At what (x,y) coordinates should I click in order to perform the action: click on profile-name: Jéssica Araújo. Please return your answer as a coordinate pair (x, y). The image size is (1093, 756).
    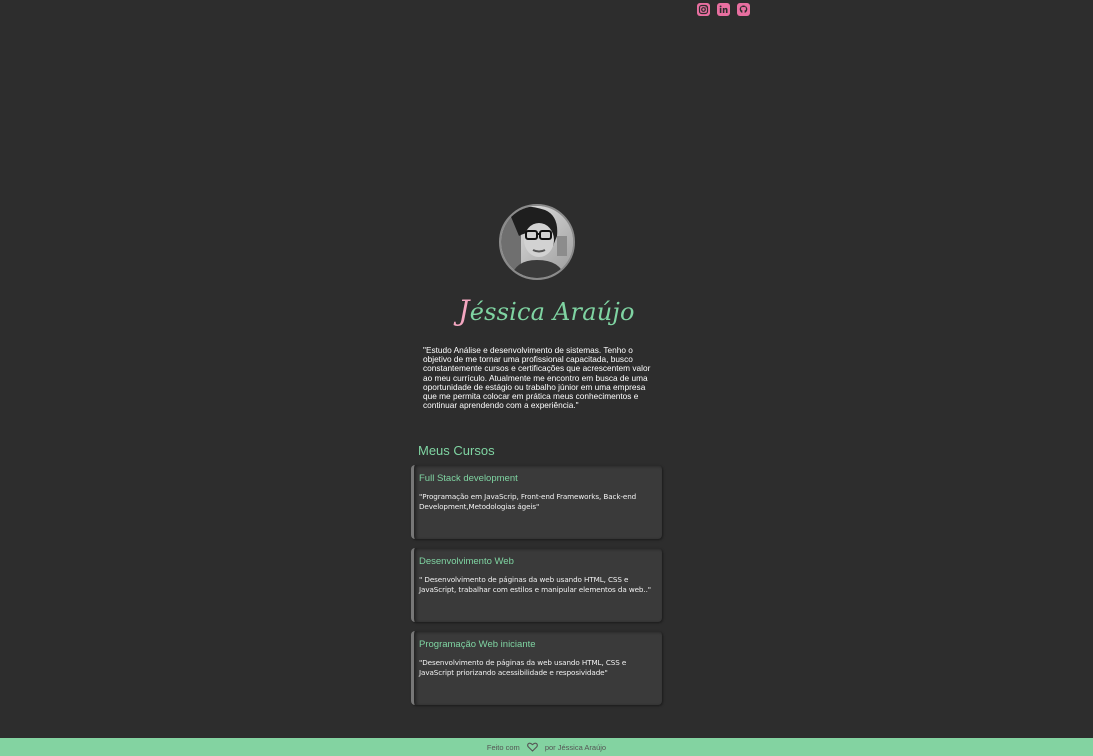
    Looking at the image, I should click on (546, 310).